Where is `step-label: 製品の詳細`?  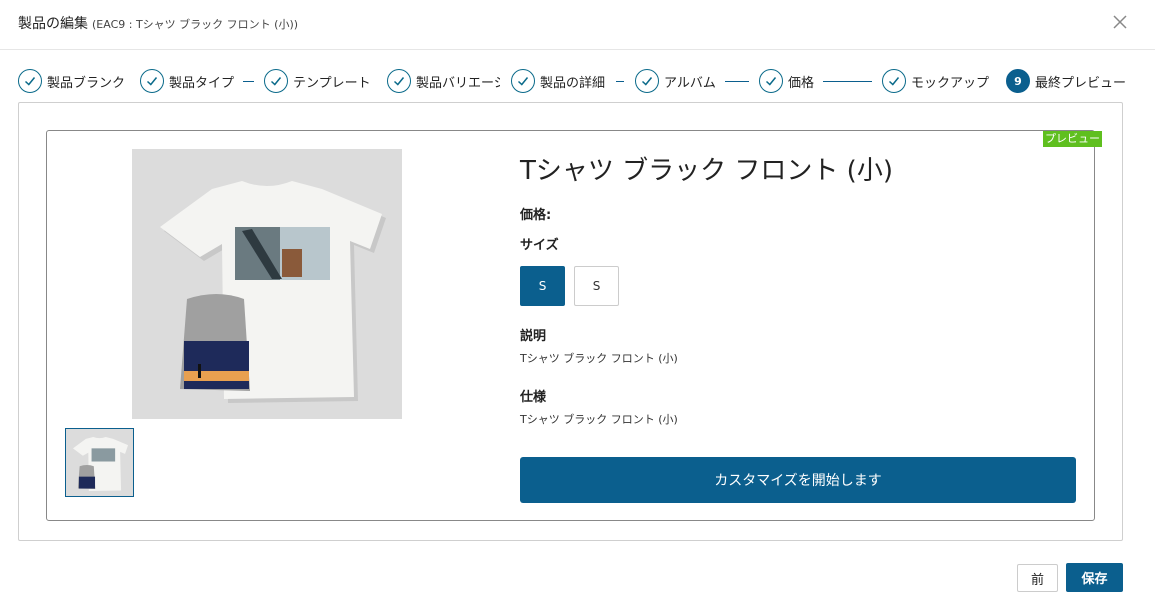 step-label: 製品の詳細 is located at coordinates (573, 83).